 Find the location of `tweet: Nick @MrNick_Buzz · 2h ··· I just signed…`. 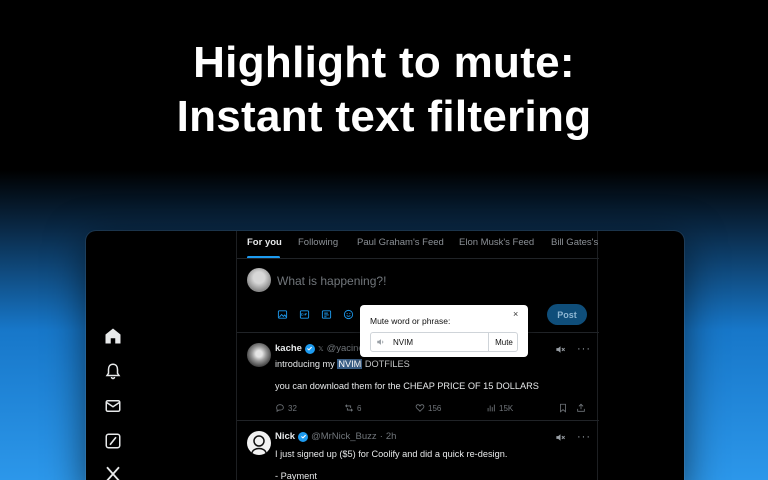

tweet: Nick @MrNick_Buzz · 2h ··· I just signed… is located at coordinates (418, 450).